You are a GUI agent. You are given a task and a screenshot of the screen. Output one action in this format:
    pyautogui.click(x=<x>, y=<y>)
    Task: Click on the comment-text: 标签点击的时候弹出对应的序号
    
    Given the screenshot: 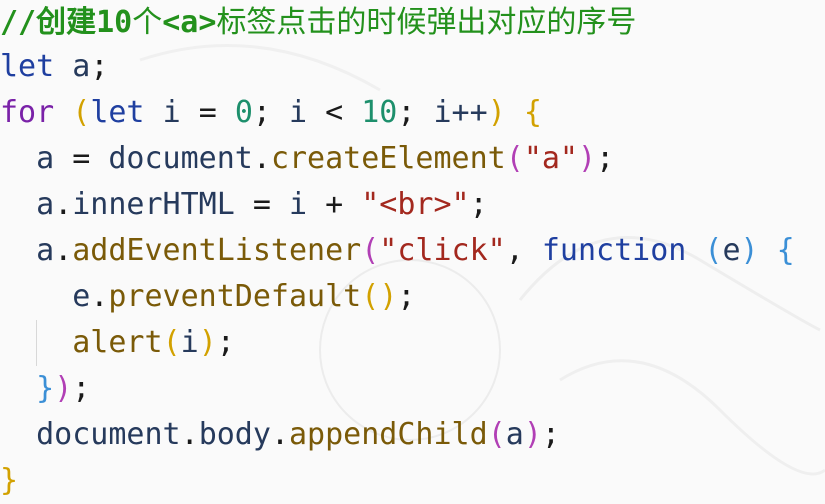 What is the action you would take?
    pyautogui.click(x=426, y=22)
    